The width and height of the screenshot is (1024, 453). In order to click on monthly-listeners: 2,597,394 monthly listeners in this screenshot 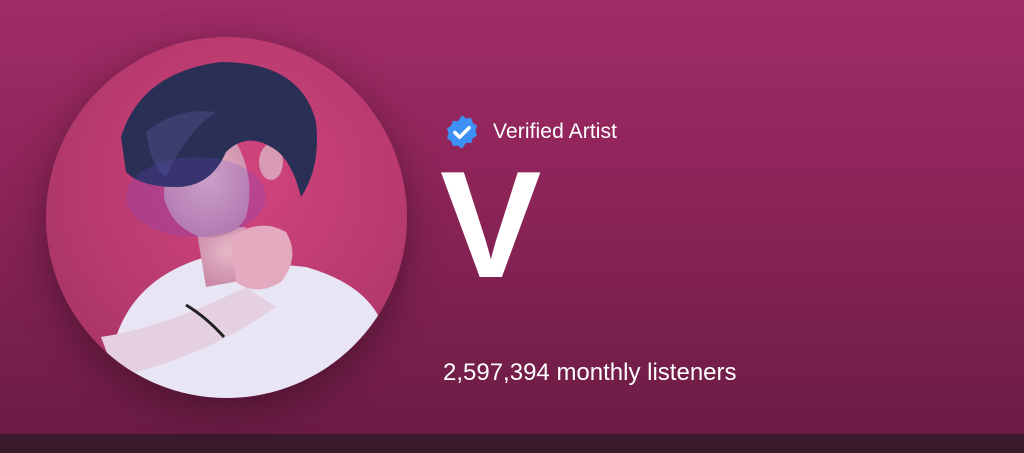, I will do `click(590, 372)`.